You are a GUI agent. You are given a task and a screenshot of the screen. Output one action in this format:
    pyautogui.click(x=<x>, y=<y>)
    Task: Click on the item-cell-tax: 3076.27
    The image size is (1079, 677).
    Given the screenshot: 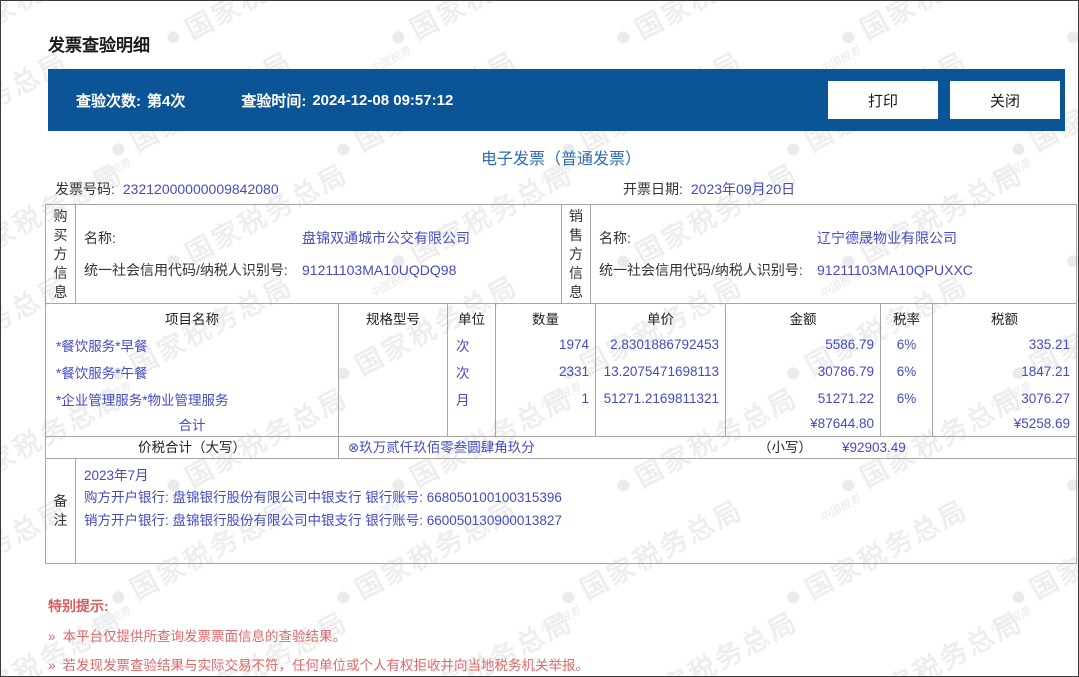 What is the action you would take?
    pyautogui.click(x=1004, y=398)
    